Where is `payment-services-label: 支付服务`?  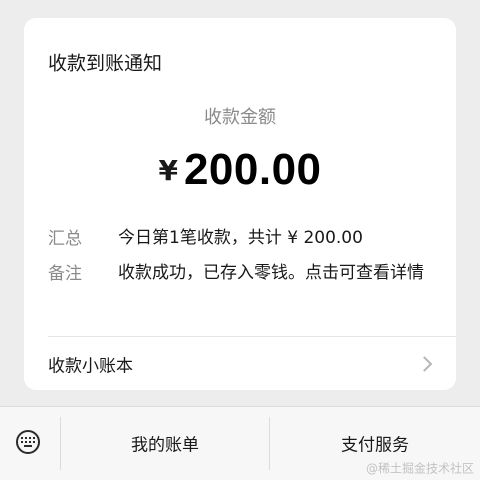
payment-services-label: 支付服务 is located at coordinates (375, 445).